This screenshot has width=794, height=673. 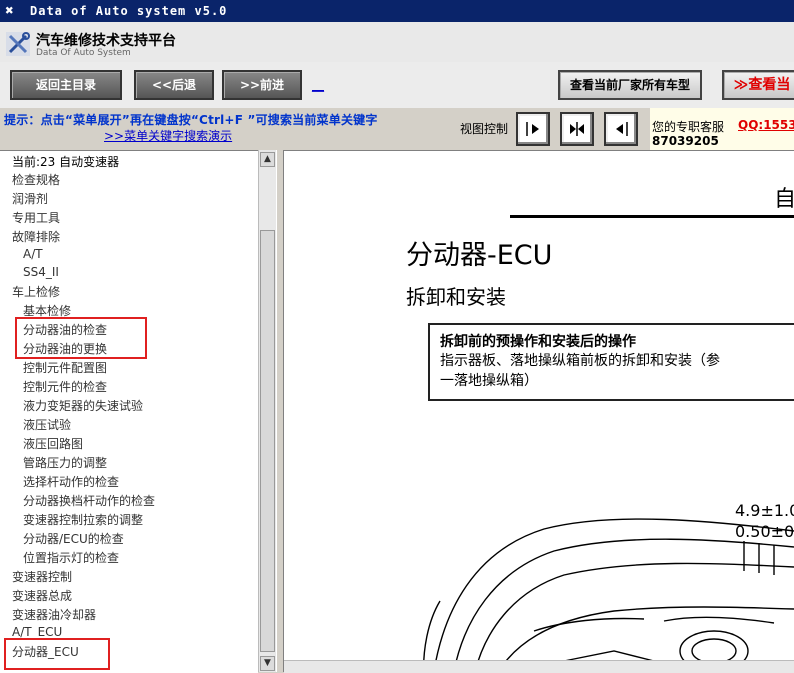 What do you see at coordinates (42, 595) in the screenshot?
I see `menu-item: 变速器总成` at bounding box center [42, 595].